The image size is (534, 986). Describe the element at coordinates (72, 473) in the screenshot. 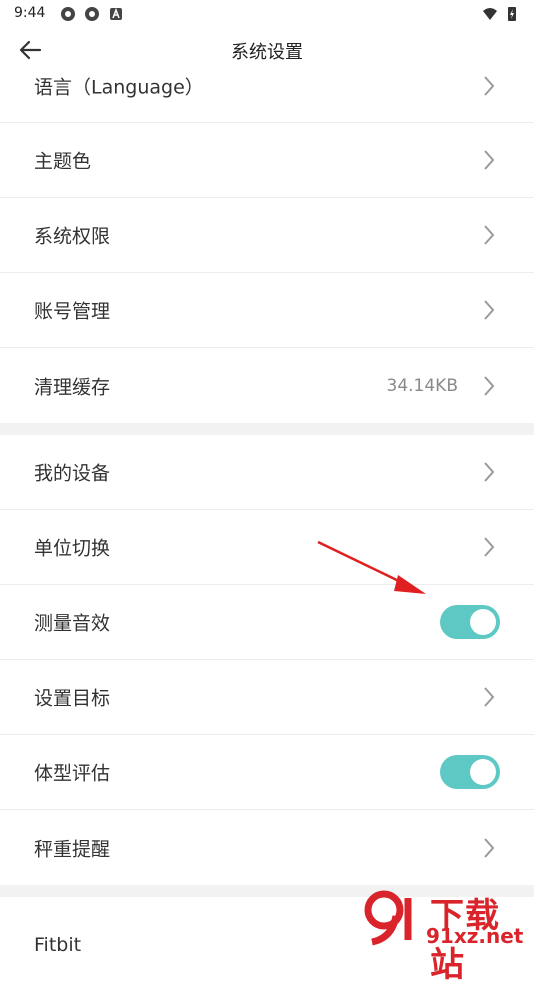

I see `row-label: 我的设备` at that location.